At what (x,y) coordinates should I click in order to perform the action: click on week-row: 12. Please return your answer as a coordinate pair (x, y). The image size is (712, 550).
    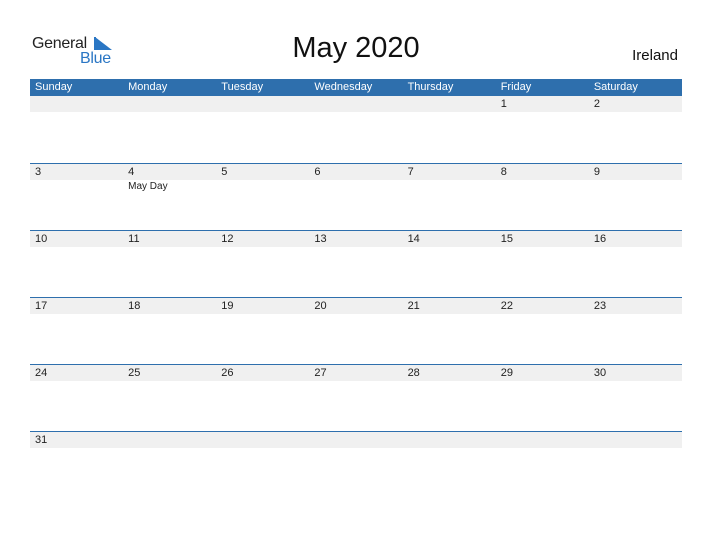
    Looking at the image, I should click on (356, 129).